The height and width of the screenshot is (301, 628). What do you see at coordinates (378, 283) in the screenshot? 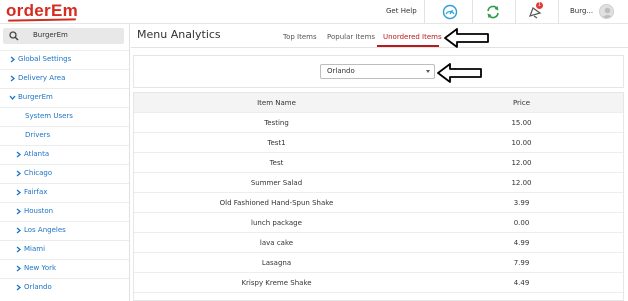
I see `table-row: Krispy Kreme Shake 4.49` at bounding box center [378, 283].